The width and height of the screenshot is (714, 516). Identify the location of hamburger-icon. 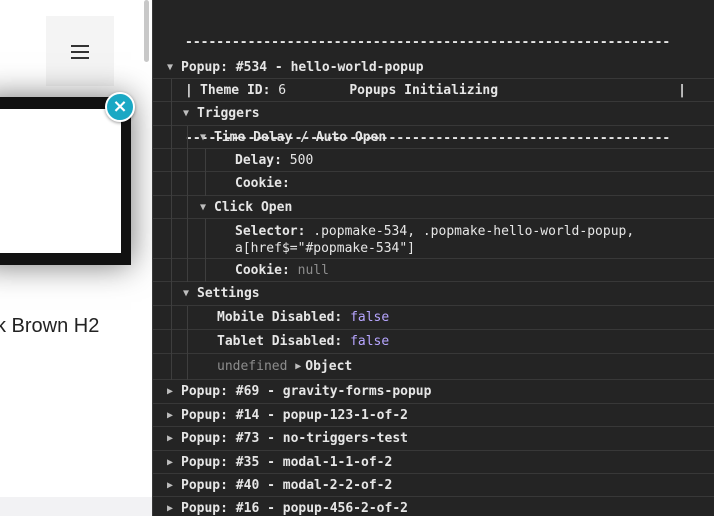
(80, 46).